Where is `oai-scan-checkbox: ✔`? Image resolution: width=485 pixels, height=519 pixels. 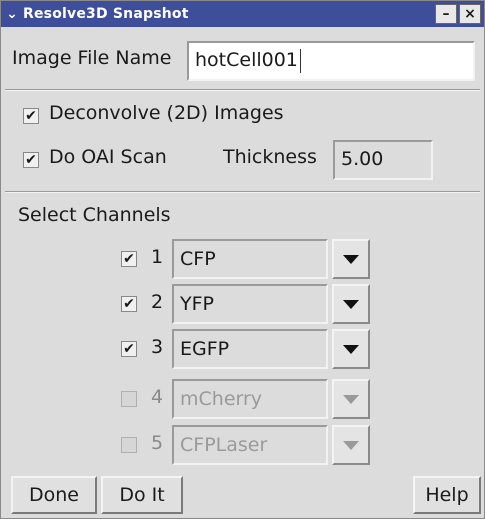
oai-scan-checkbox: ✔ is located at coordinates (31, 160).